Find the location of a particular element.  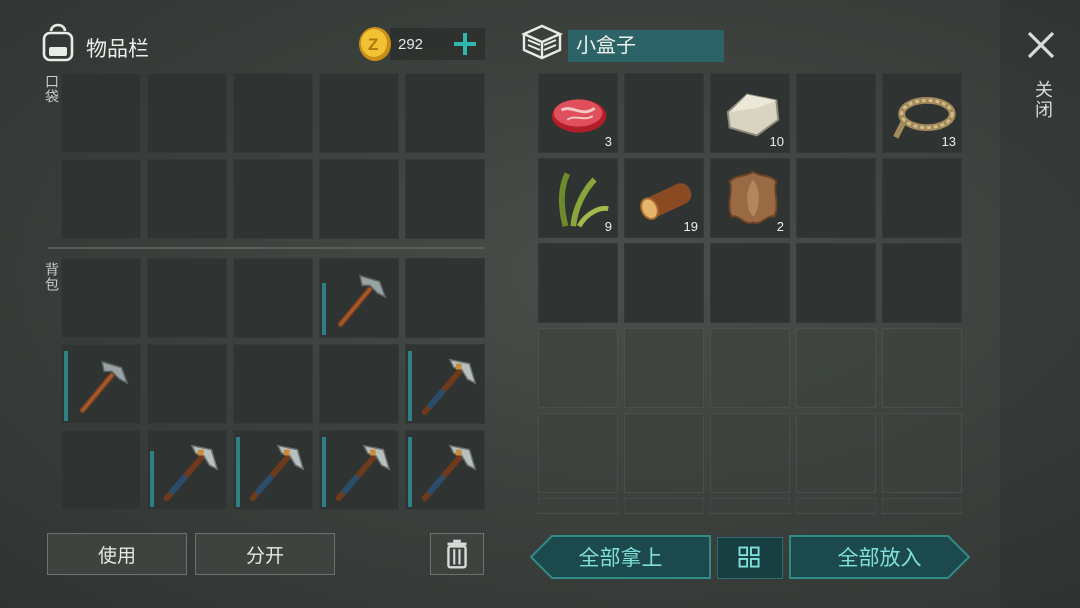

trash-icon is located at coordinates (457, 554).